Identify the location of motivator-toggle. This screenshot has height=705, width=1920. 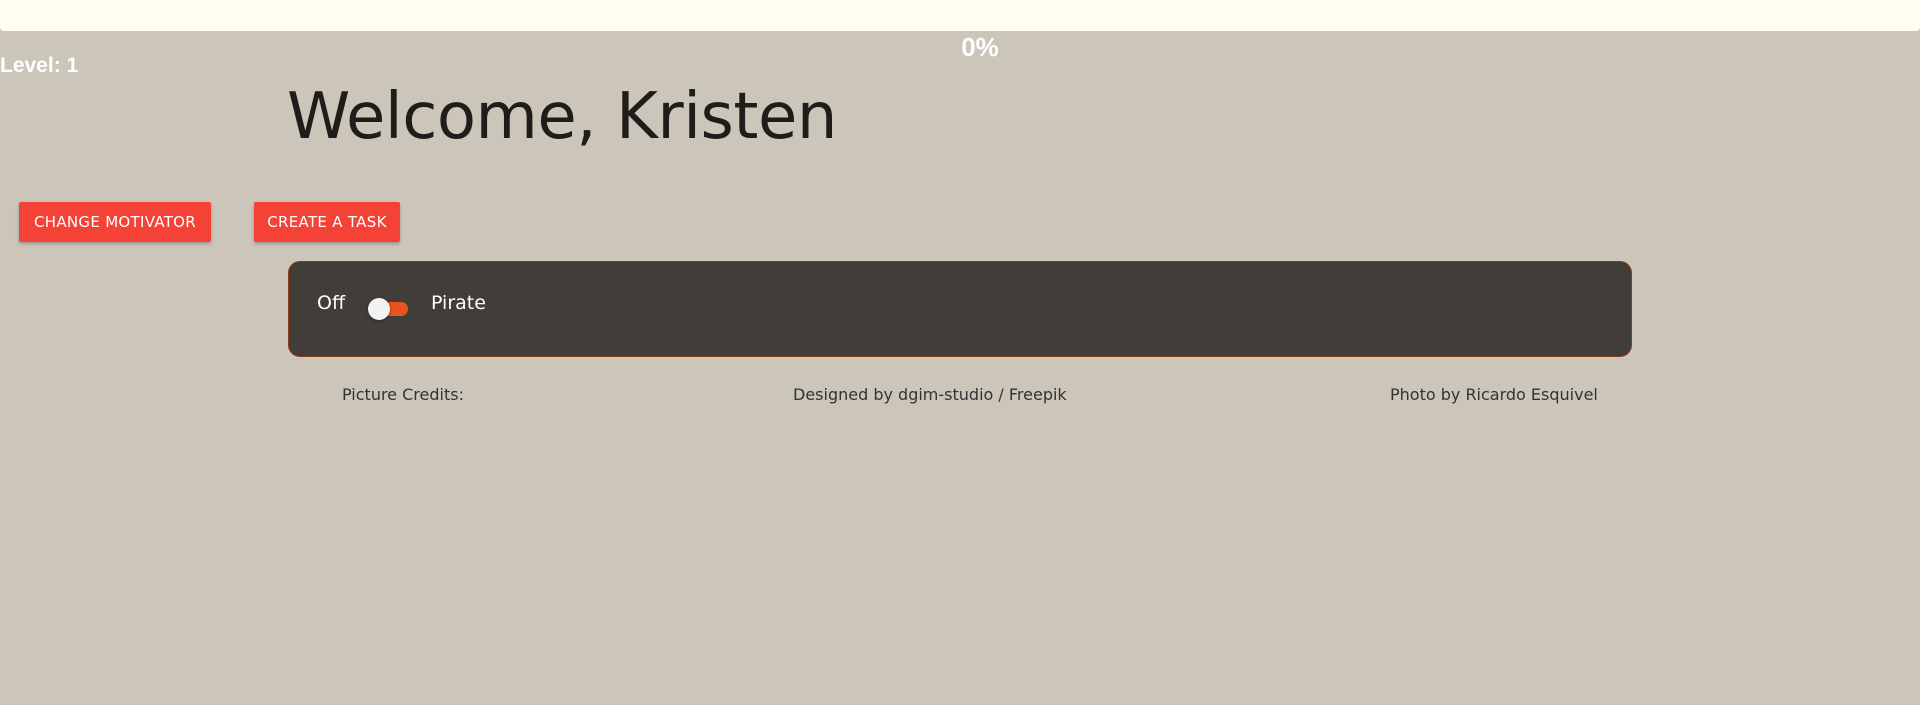
(388, 309).